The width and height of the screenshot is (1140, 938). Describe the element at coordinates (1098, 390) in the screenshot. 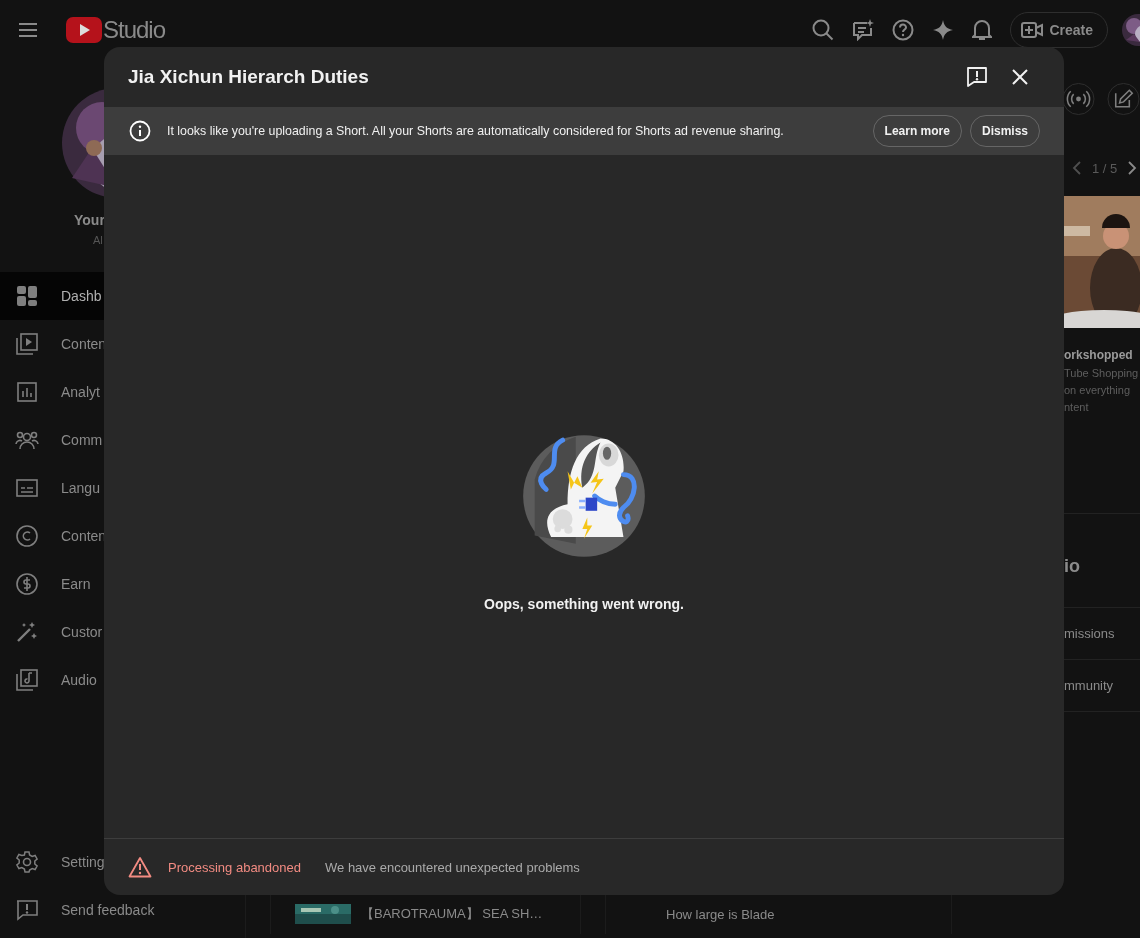

I see `card-description-line: on everything` at that location.